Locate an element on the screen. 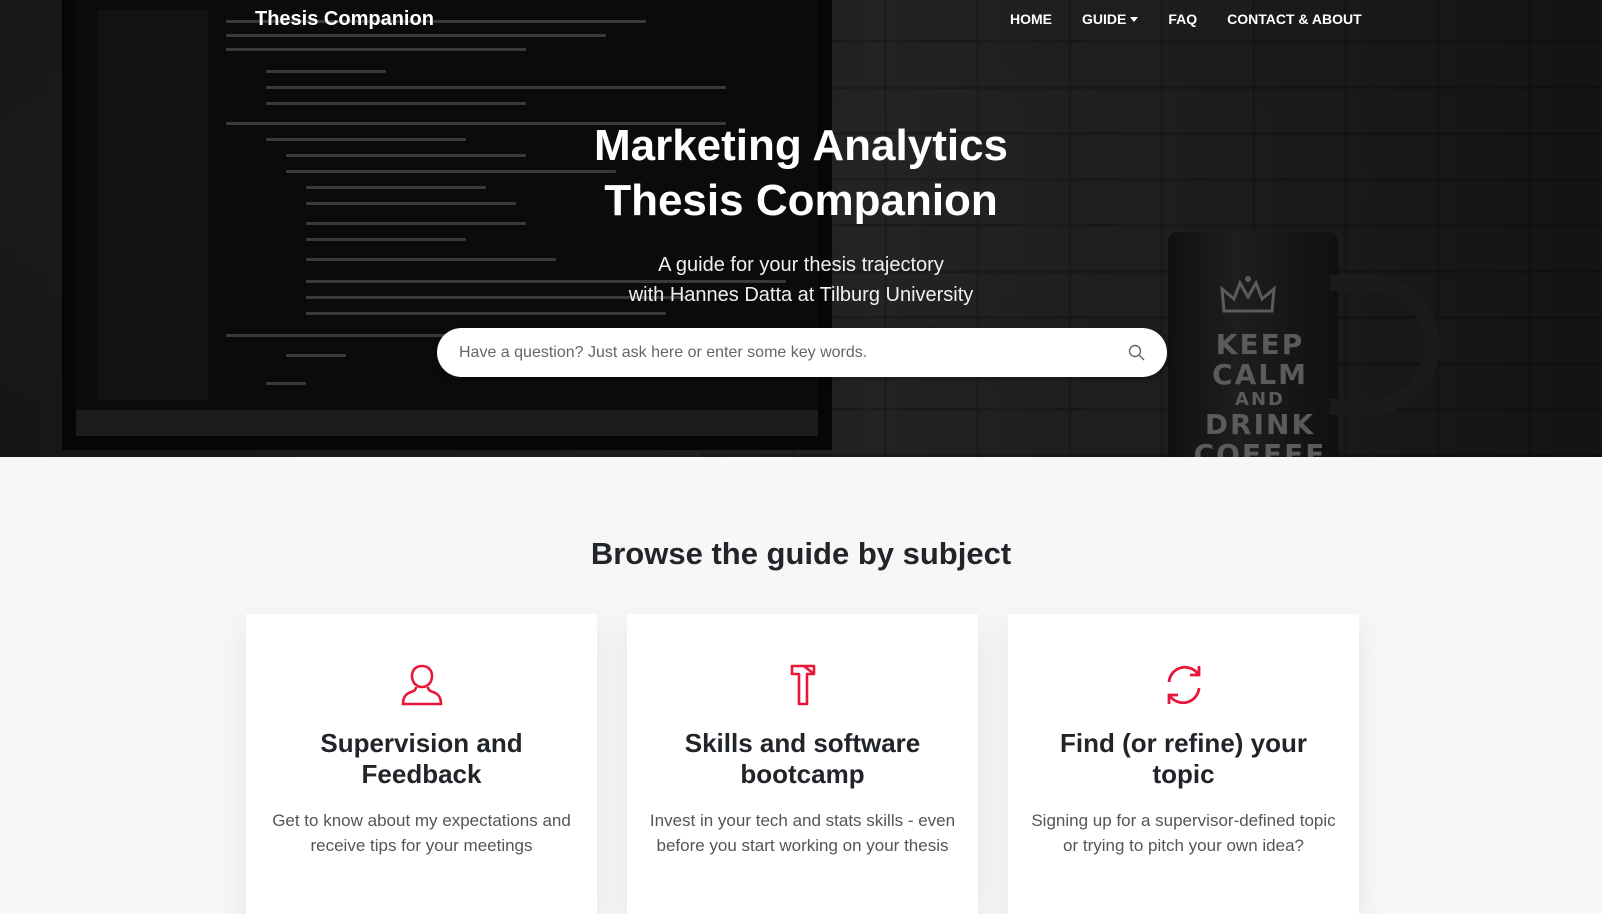  card-title: Find (or refine) your topic is located at coordinates (1183, 758).